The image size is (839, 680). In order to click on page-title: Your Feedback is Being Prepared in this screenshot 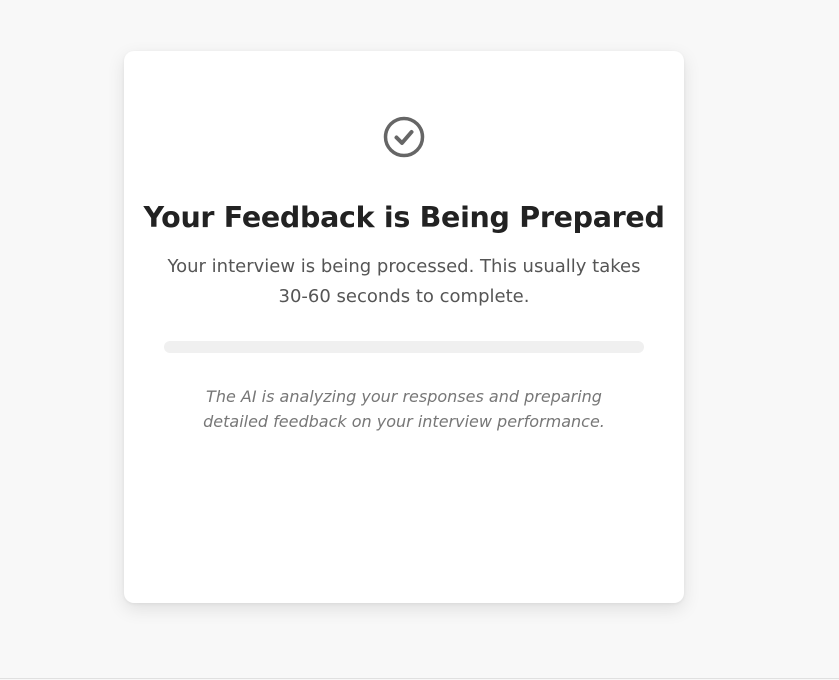, I will do `click(404, 217)`.